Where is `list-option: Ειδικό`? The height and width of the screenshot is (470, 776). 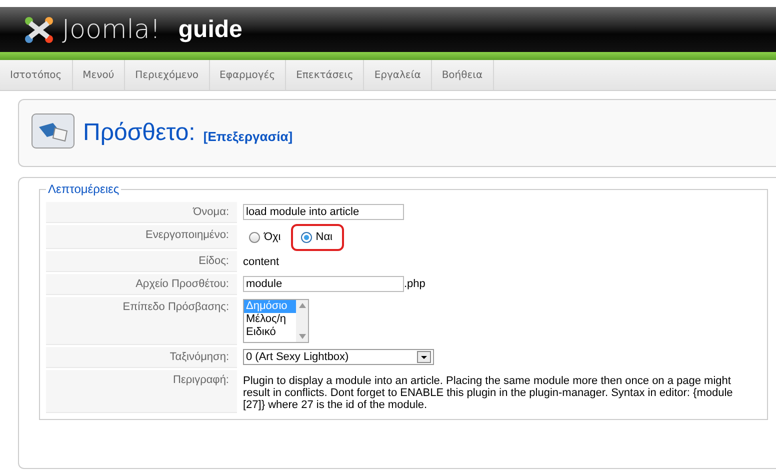
list-option: Ειδικό is located at coordinates (270, 332).